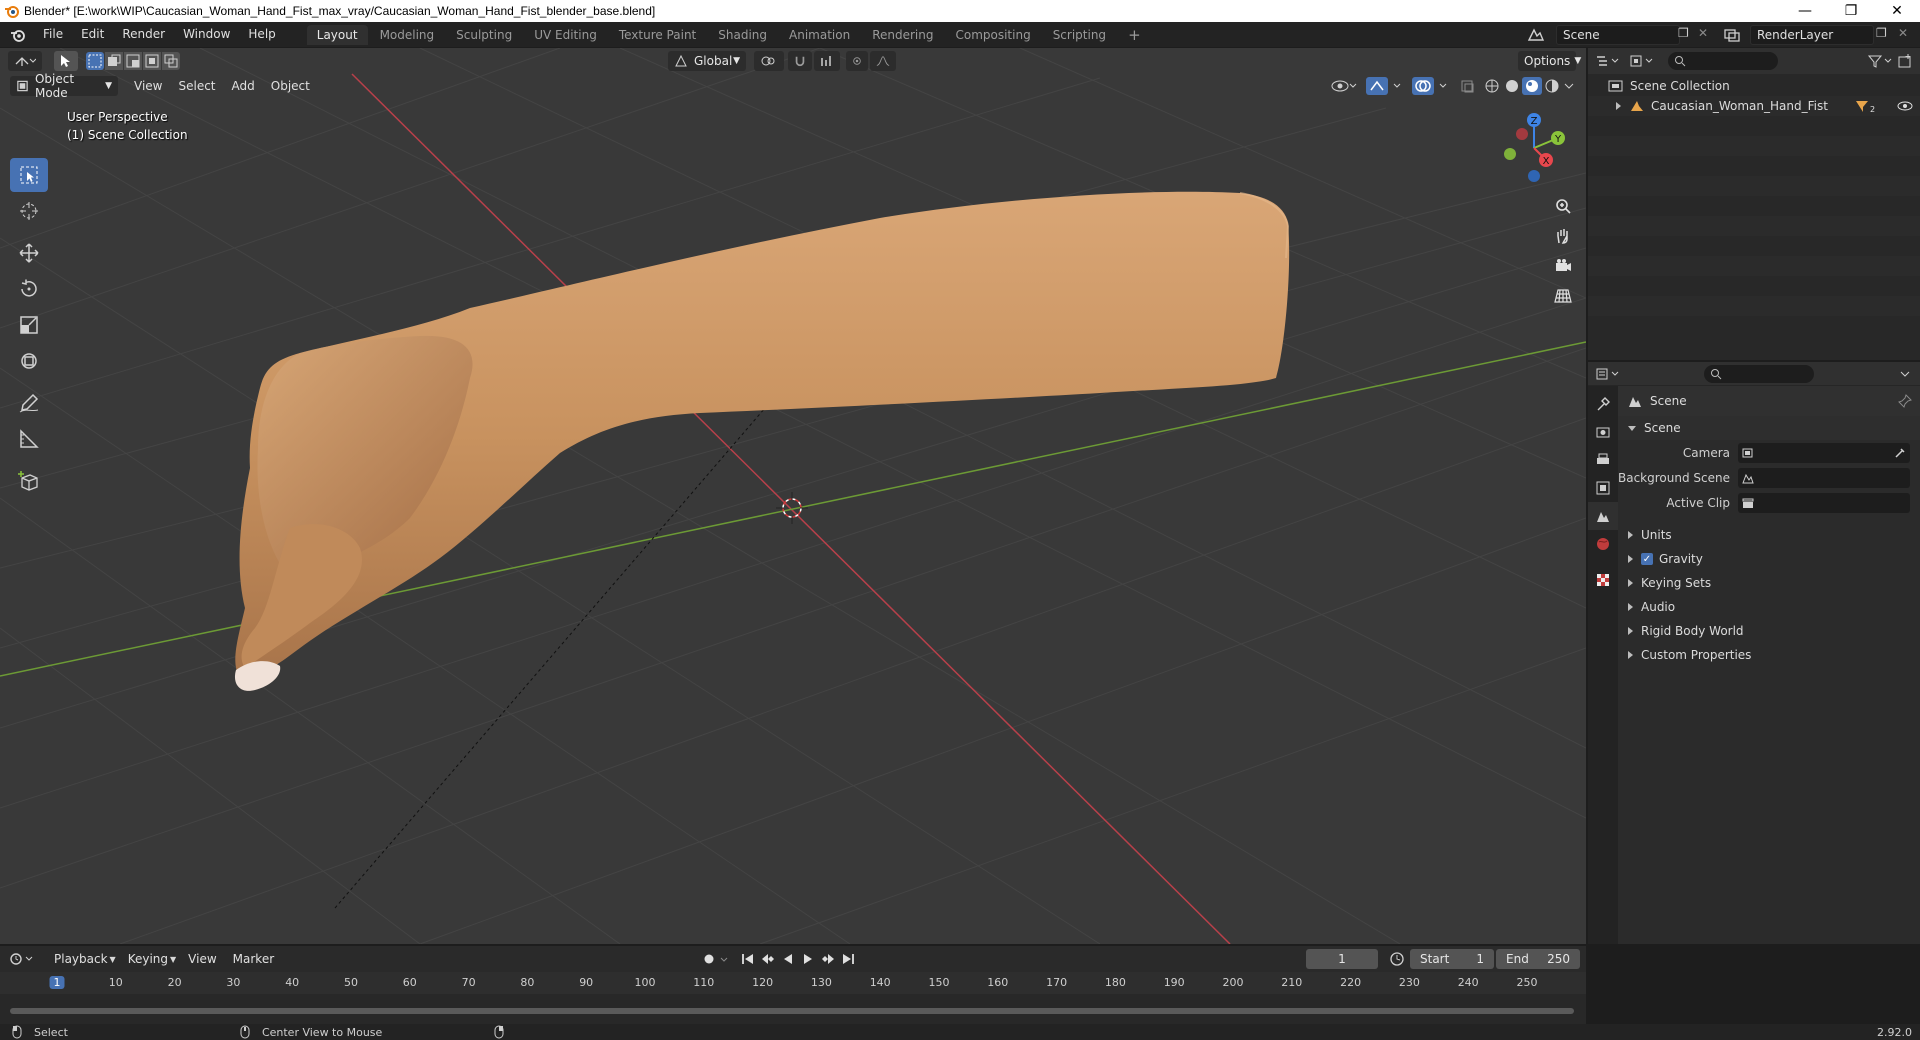  Describe the element at coordinates (29, 403) in the screenshot. I see `annotate-tool` at that location.